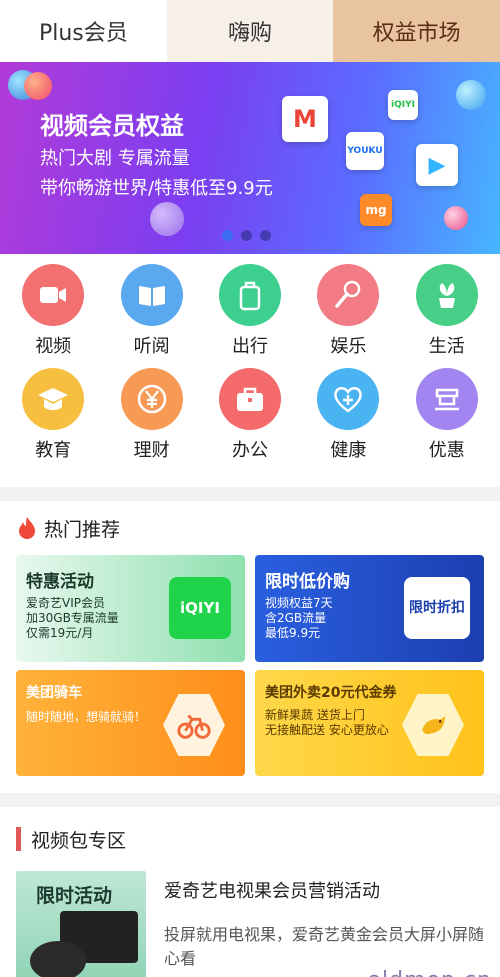 The width and height of the screenshot is (500, 977). Describe the element at coordinates (250, 924) in the screenshot. I see `list-item: 限时活动 爱奇艺电视果会员营销活动 投屏就用电视果，爱奇艺黄金会员大屏小屏随心看` at that location.